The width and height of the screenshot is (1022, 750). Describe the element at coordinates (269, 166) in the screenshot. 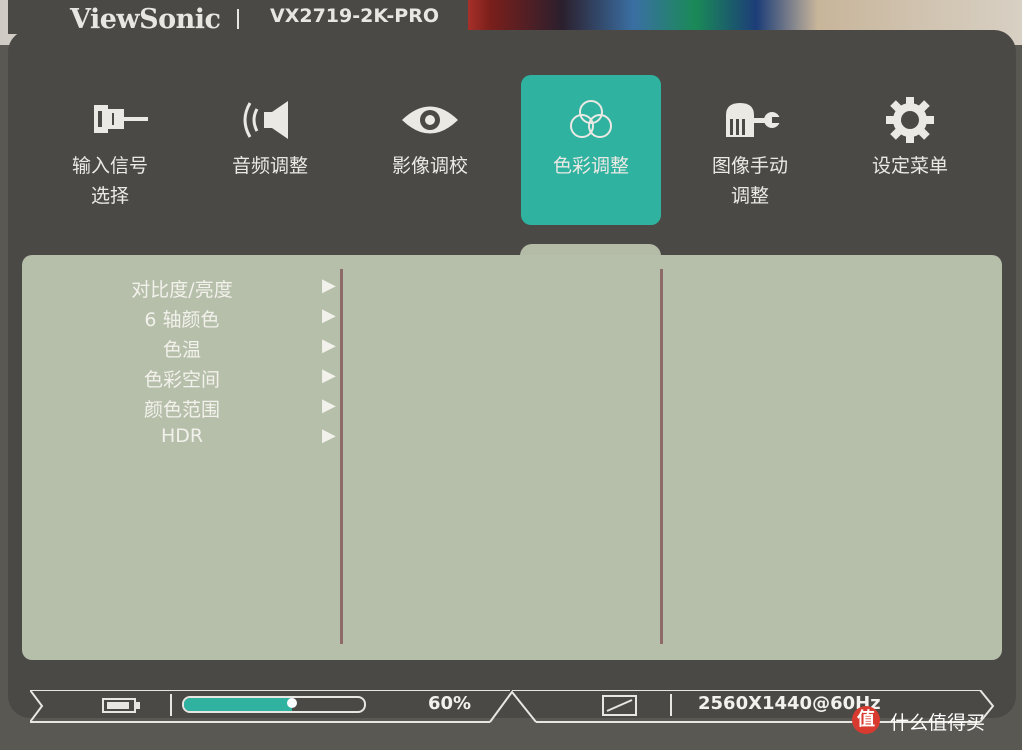

I see `tab-label: 音频调整` at that location.